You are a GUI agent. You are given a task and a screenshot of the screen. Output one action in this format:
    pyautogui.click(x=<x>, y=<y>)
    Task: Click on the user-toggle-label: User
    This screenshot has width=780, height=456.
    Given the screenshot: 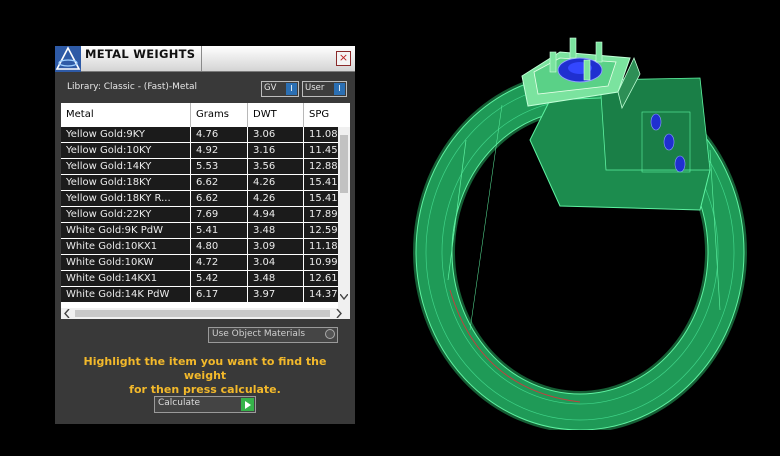 What is the action you would take?
    pyautogui.click(x=315, y=88)
    